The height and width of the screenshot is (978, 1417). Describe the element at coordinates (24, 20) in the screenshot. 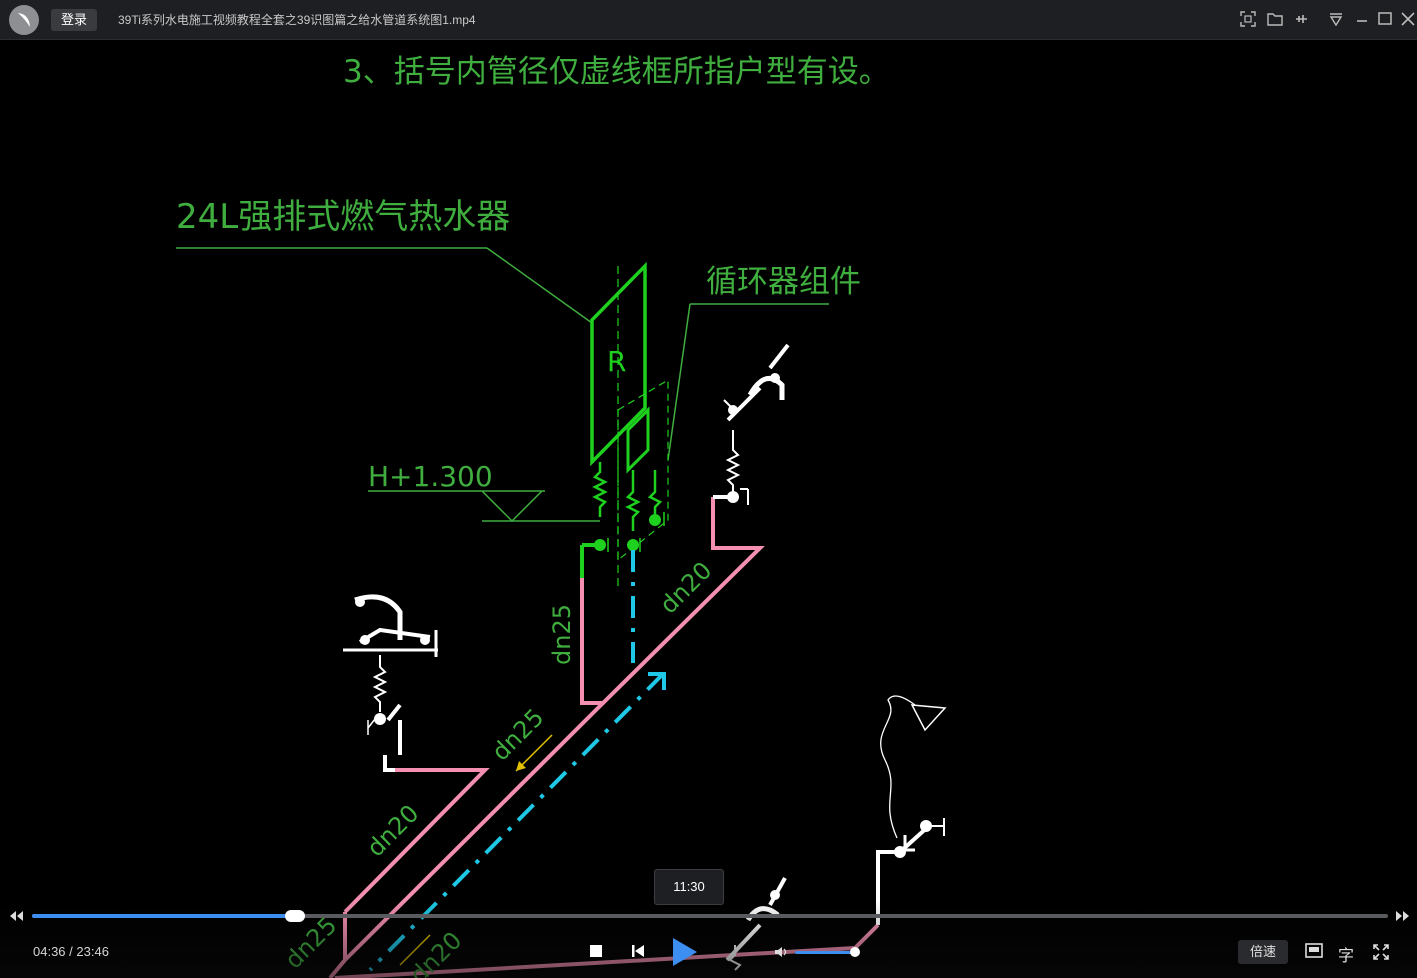

I see `app-logo-icon` at that location.